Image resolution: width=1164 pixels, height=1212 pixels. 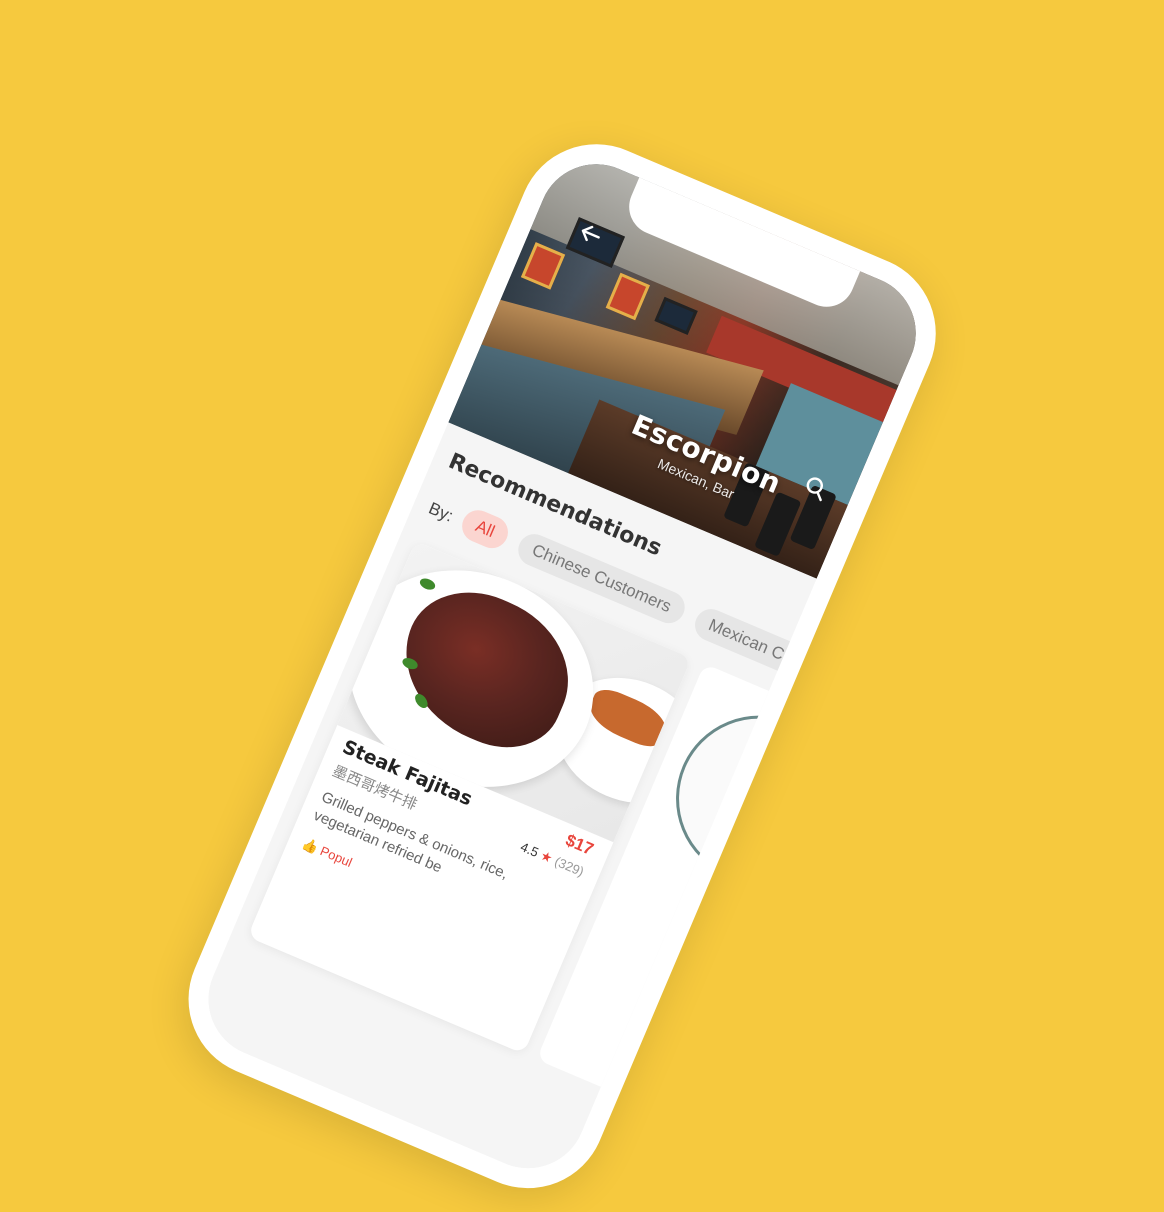 I want to click on popular-badge: 👍 Popul, so click(x=327, y=852).